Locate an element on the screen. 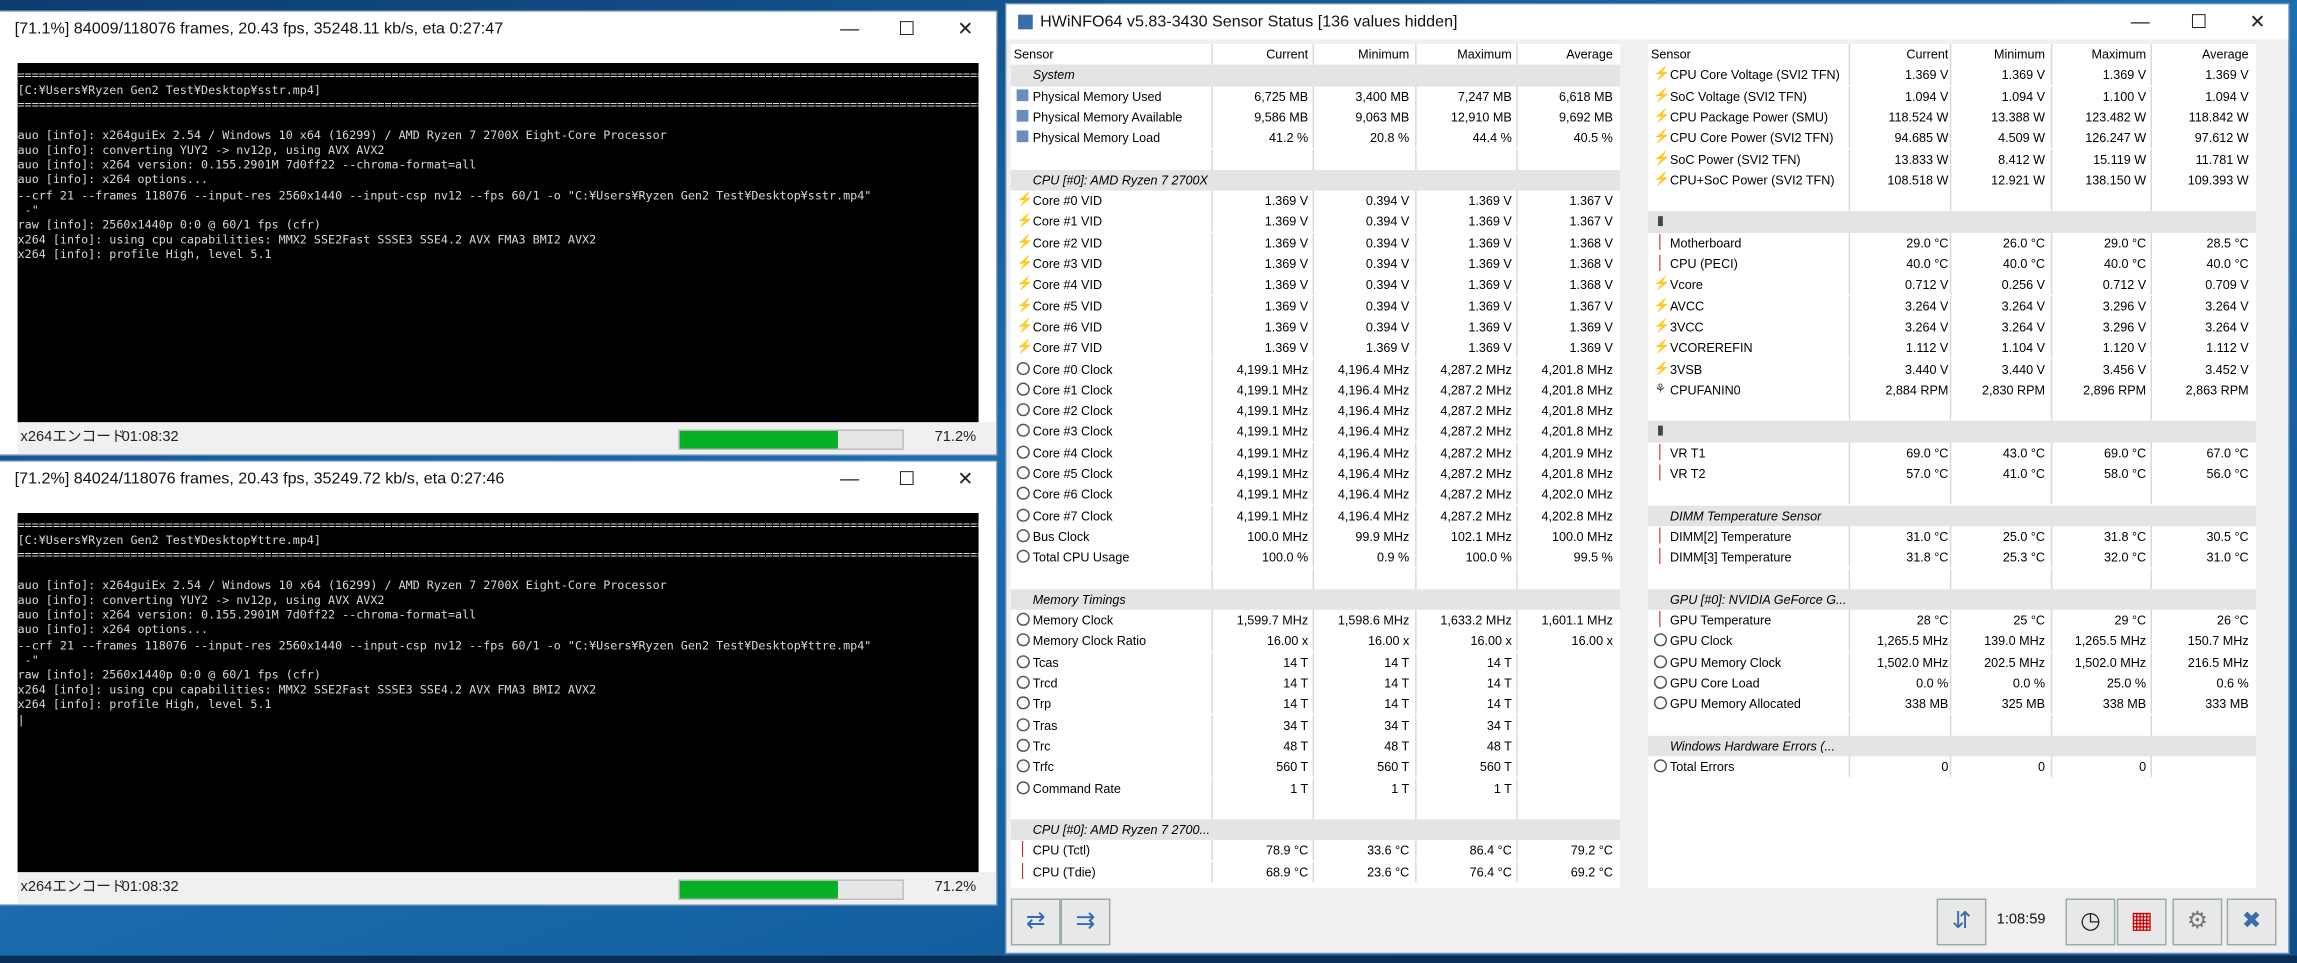 The image size is (2297, 963). reset-button: ▦ is located at coordinates (2141, 922).